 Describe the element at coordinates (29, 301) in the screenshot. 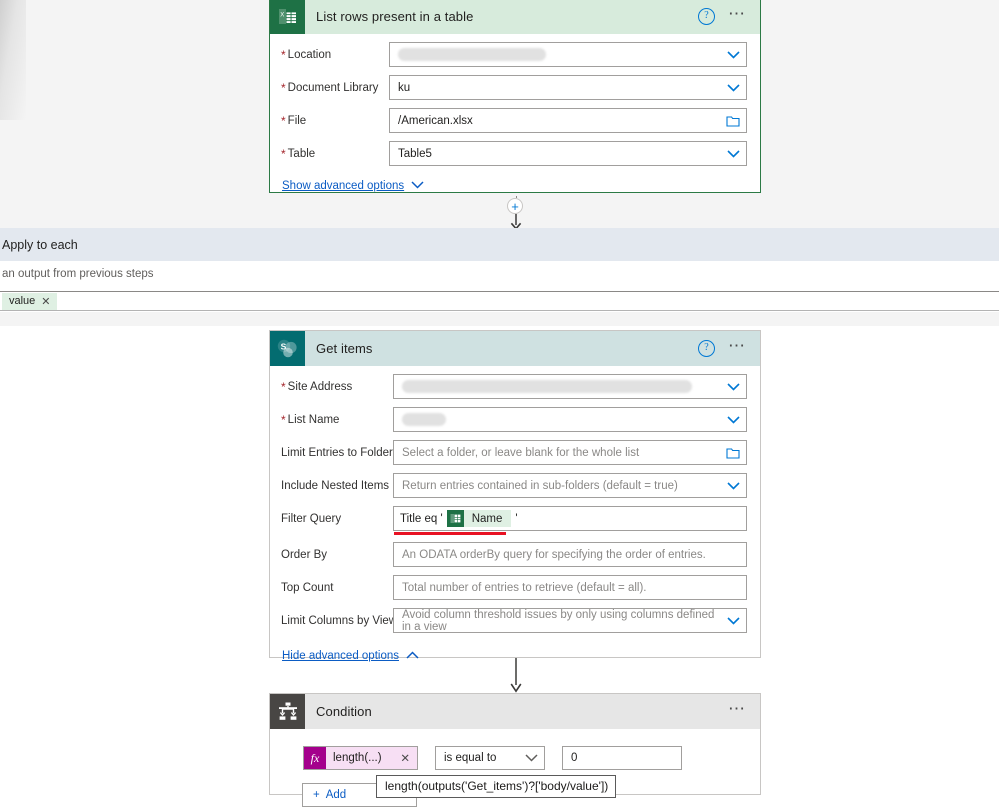

I see `token-chip-value: value ✕` at that location.